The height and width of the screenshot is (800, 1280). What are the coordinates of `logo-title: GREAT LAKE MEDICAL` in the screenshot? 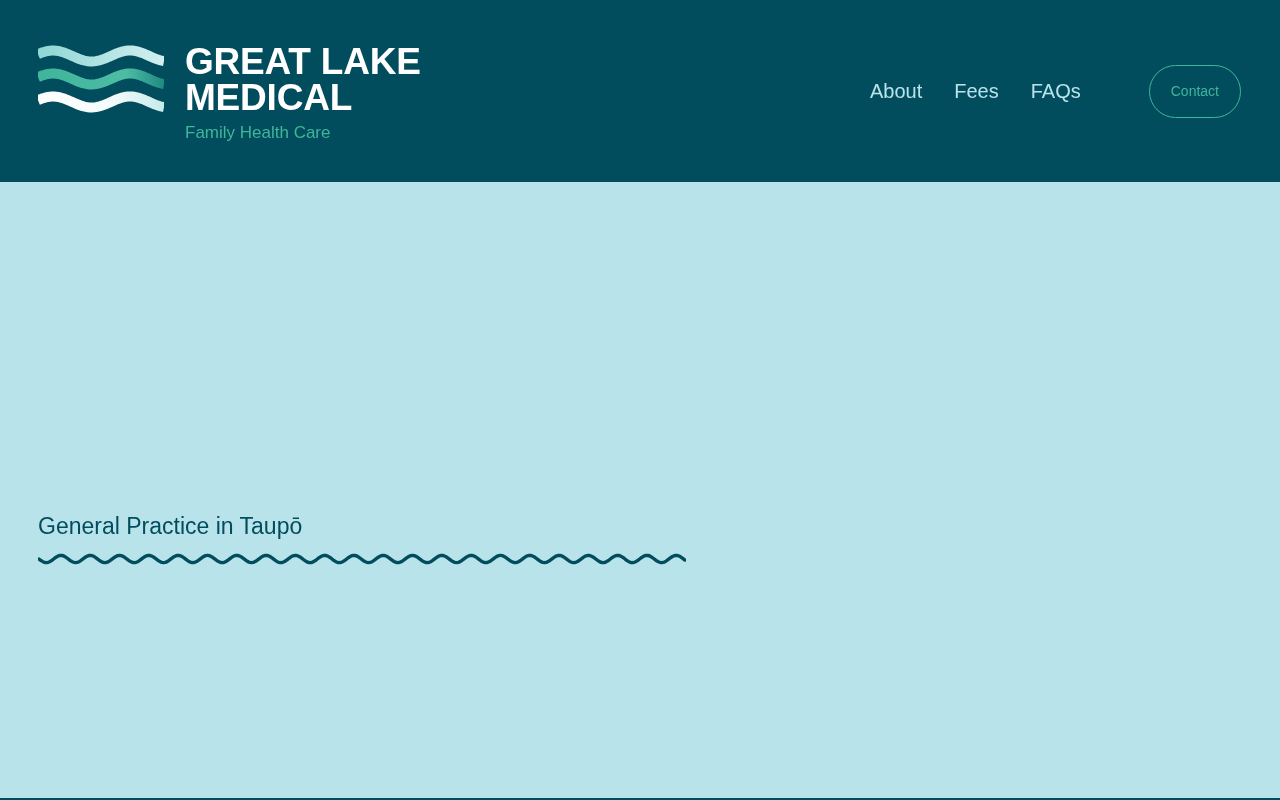 It's located at (303, 80).